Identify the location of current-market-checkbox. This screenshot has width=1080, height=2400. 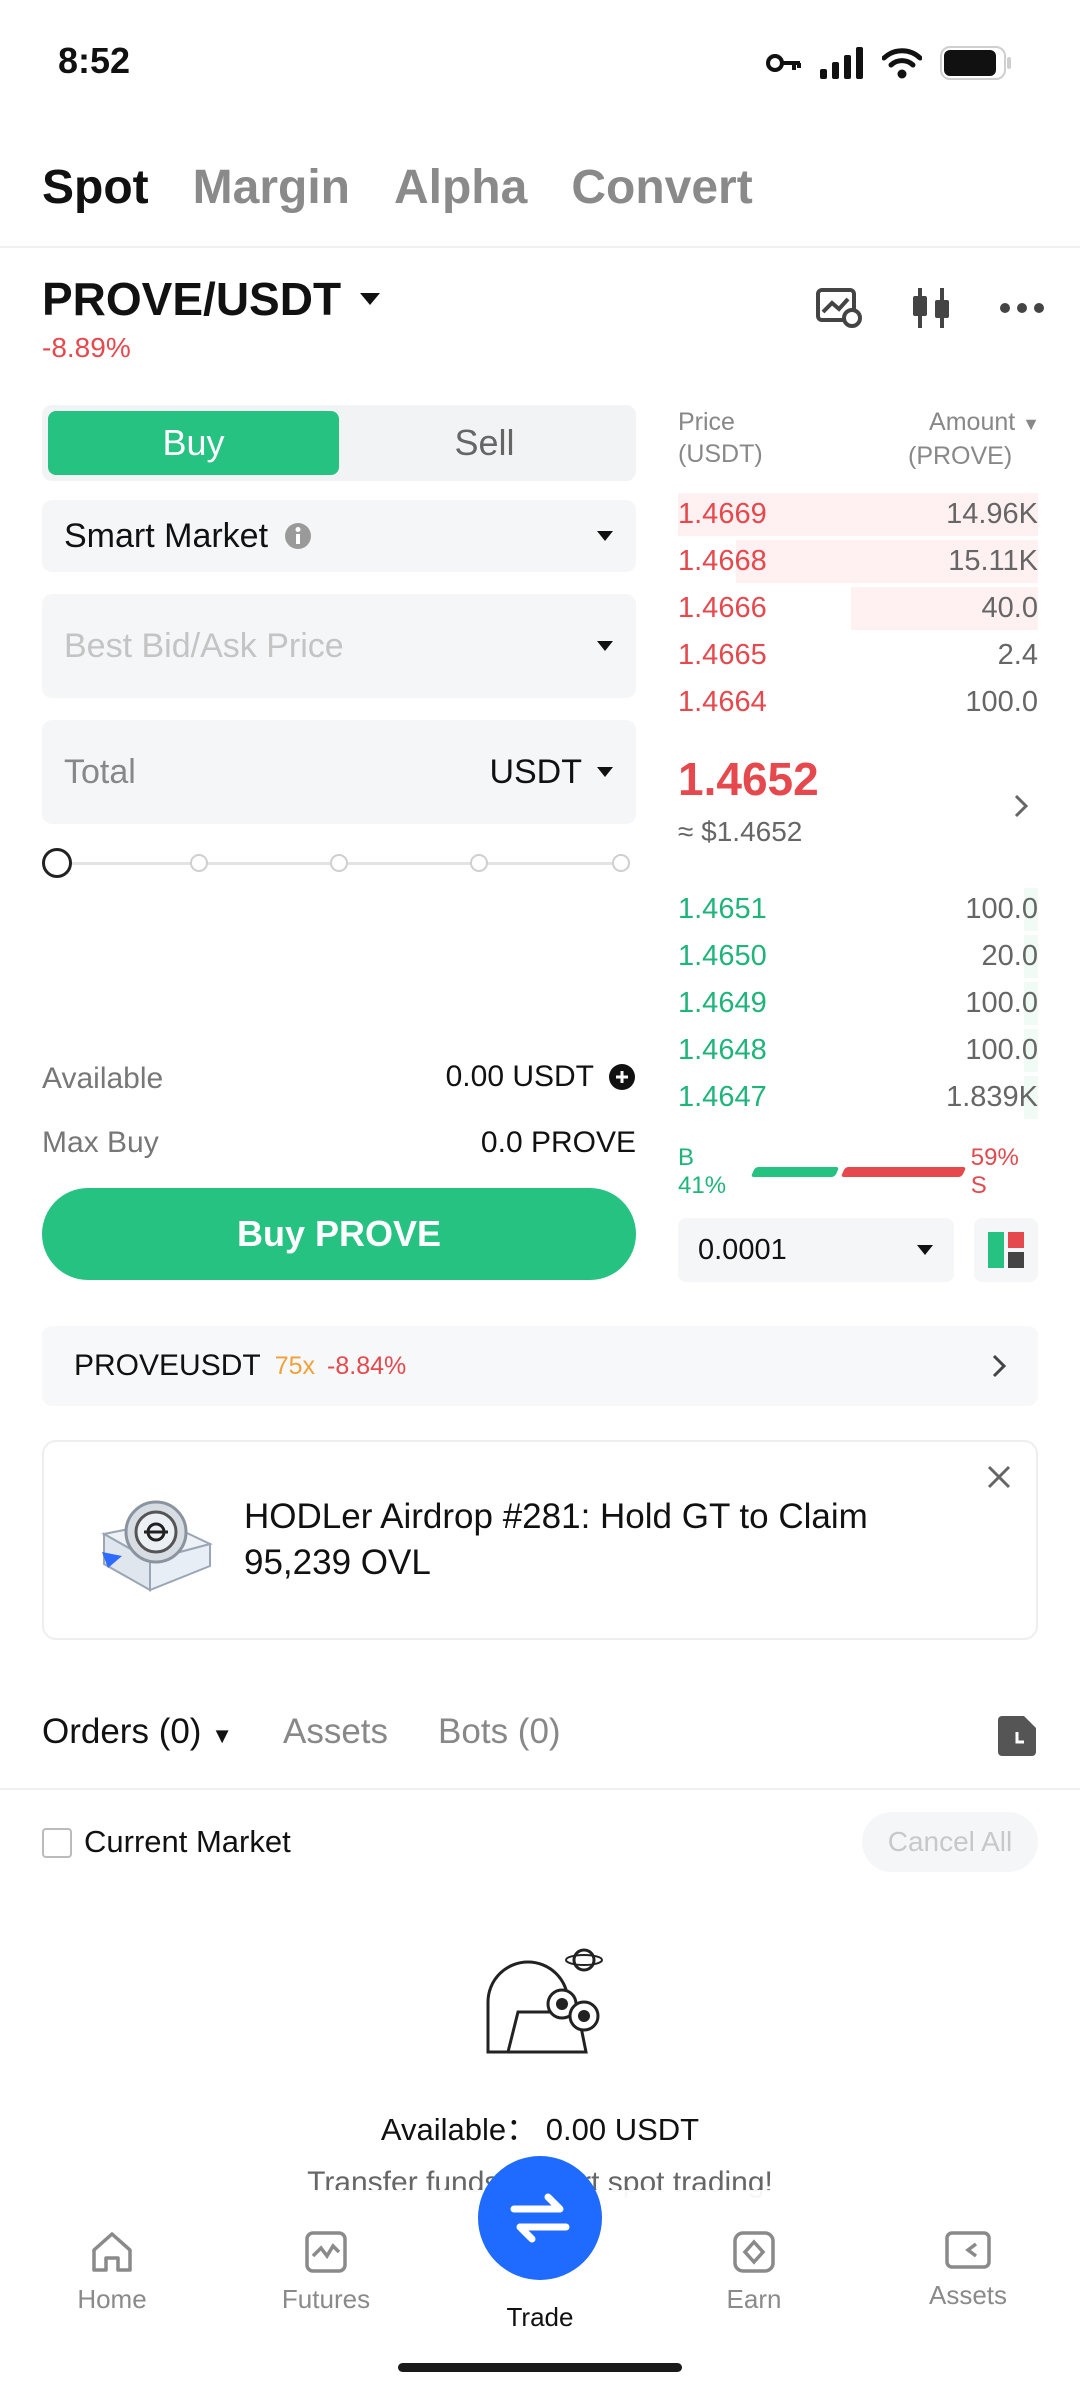
(57, 1843).